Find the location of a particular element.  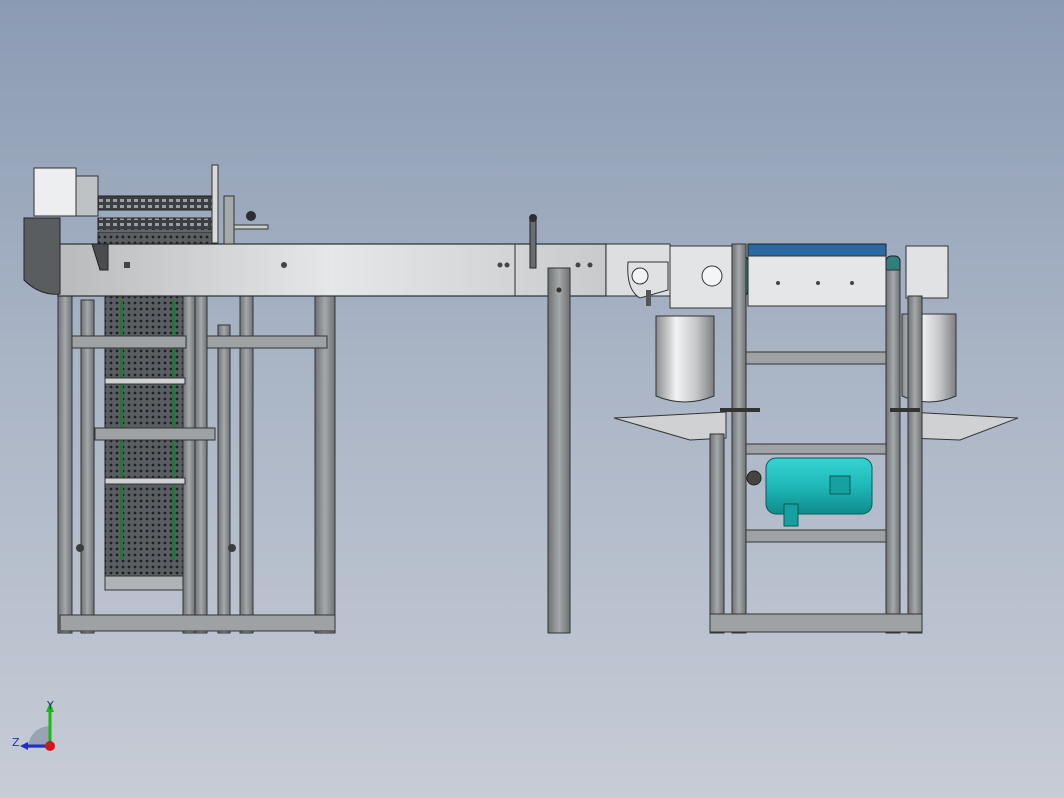

drive-cover is located at coordinates (55, 192).